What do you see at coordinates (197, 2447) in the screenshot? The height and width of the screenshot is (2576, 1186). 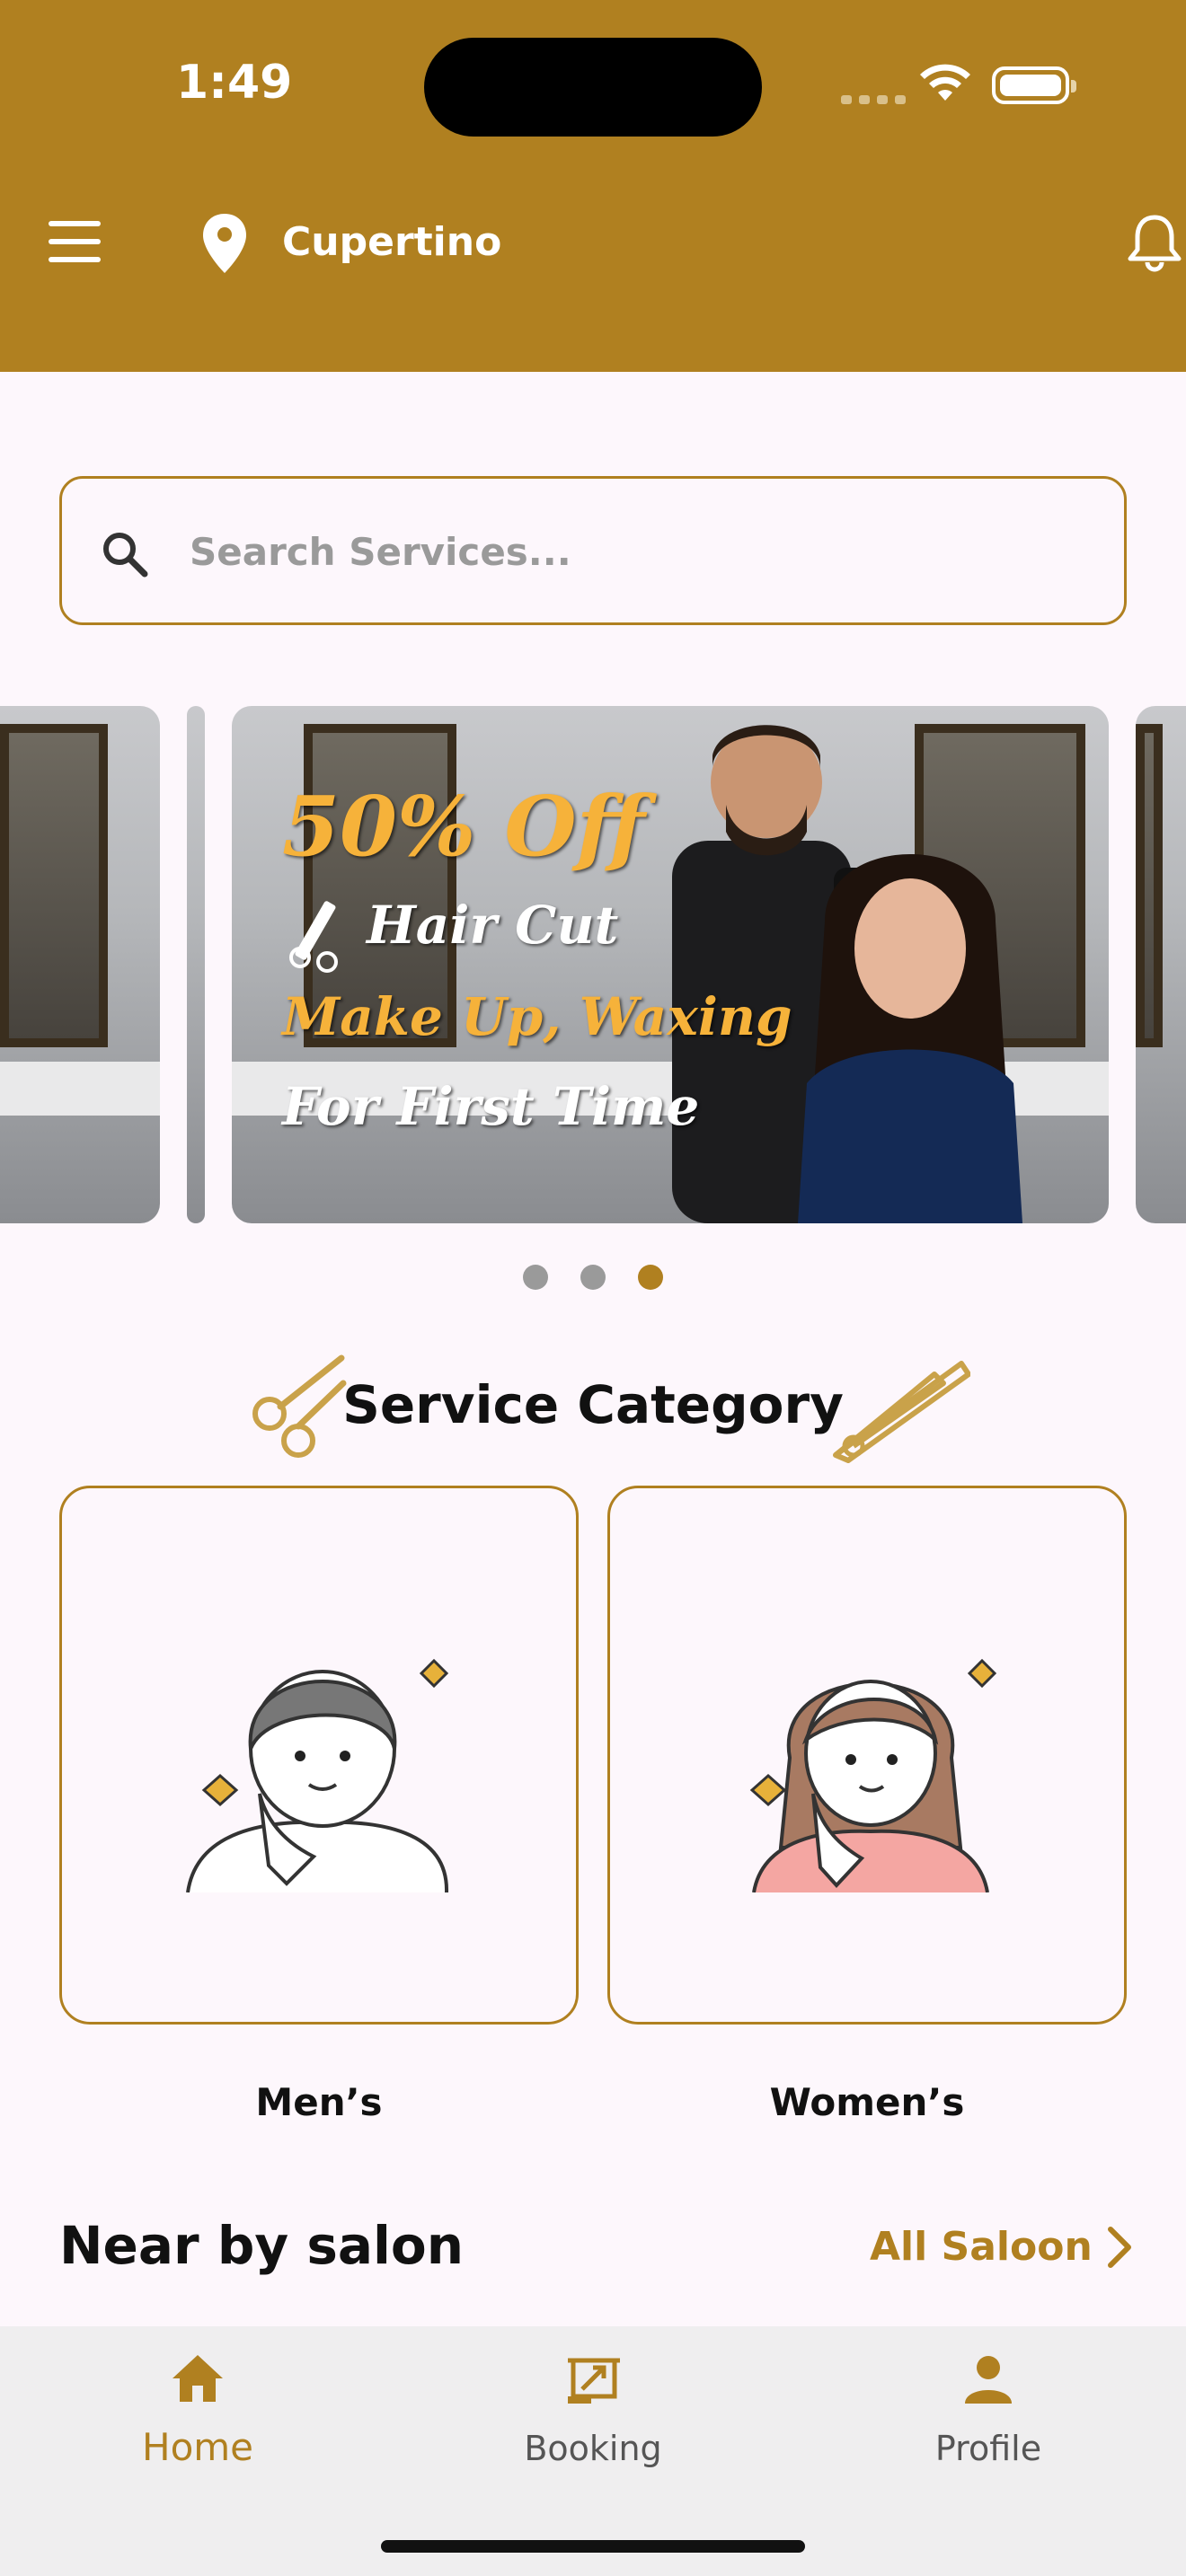 I see `tab-label-home: Home` at bounding box center [197, 2447].